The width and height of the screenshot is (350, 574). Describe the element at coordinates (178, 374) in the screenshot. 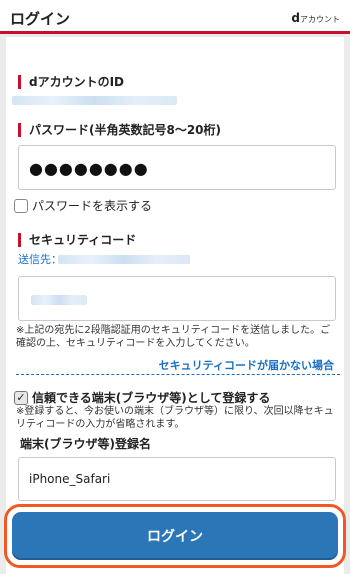

I see `link-divider` at that location.